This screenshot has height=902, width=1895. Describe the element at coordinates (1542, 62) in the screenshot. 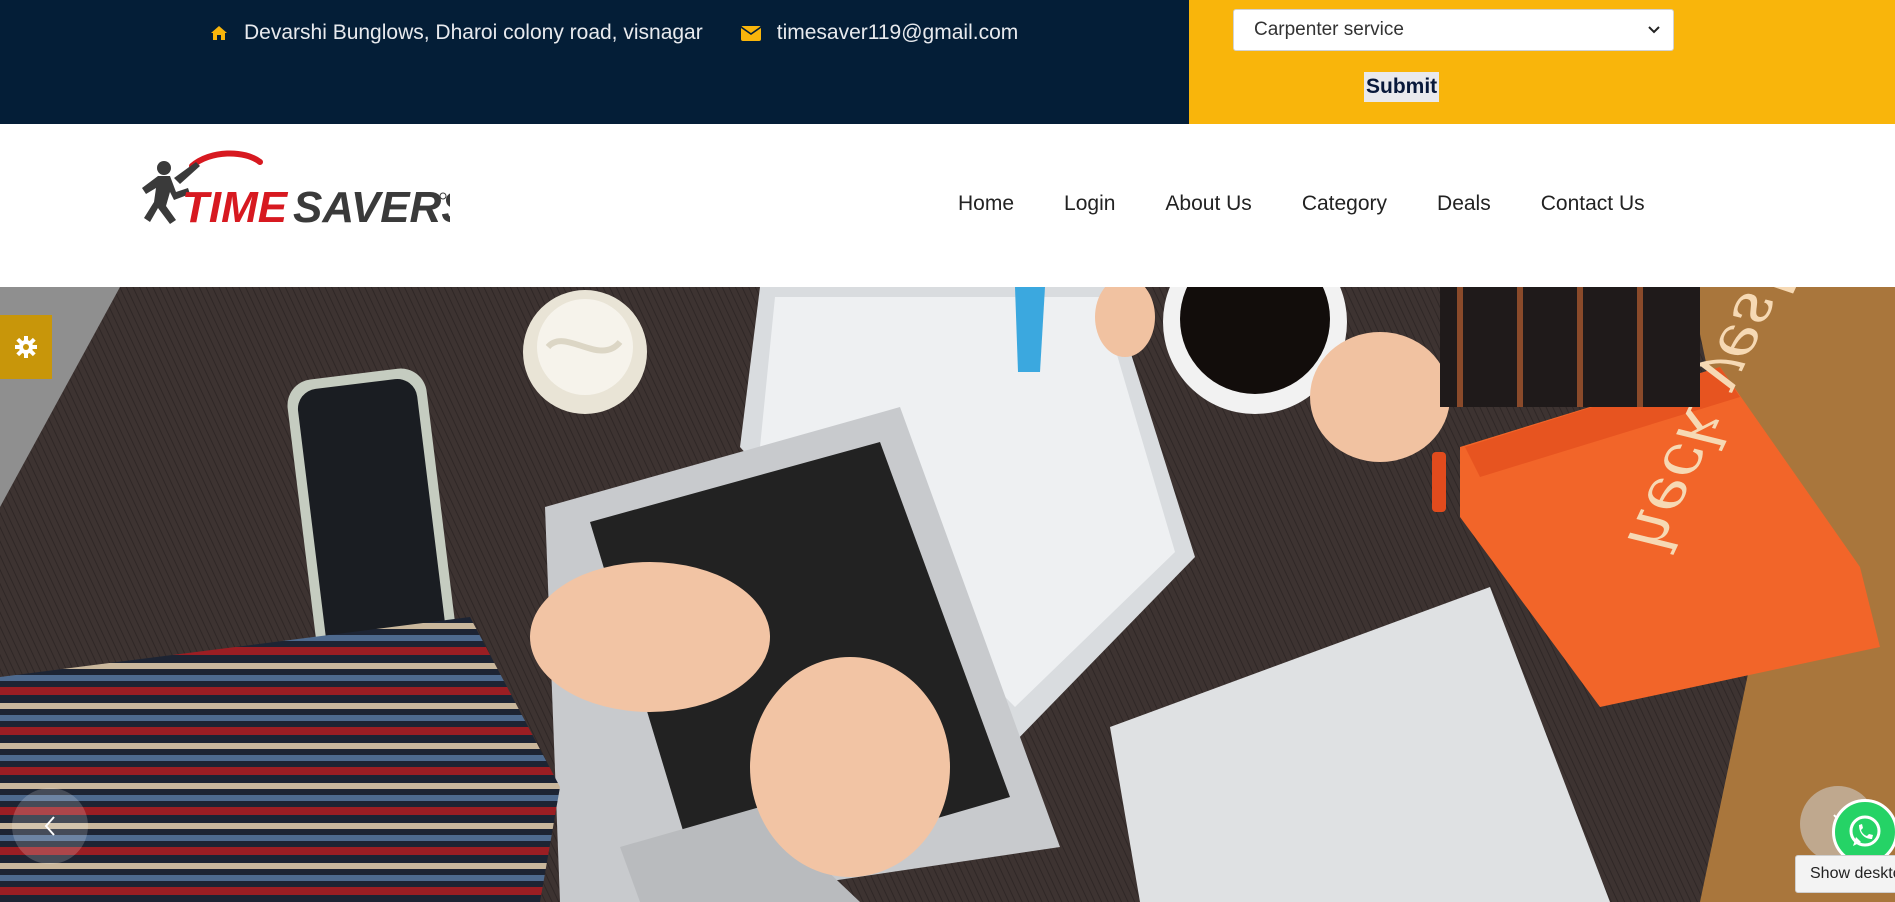

I see `service-form-panel: Carpenter service Submit` at that location.